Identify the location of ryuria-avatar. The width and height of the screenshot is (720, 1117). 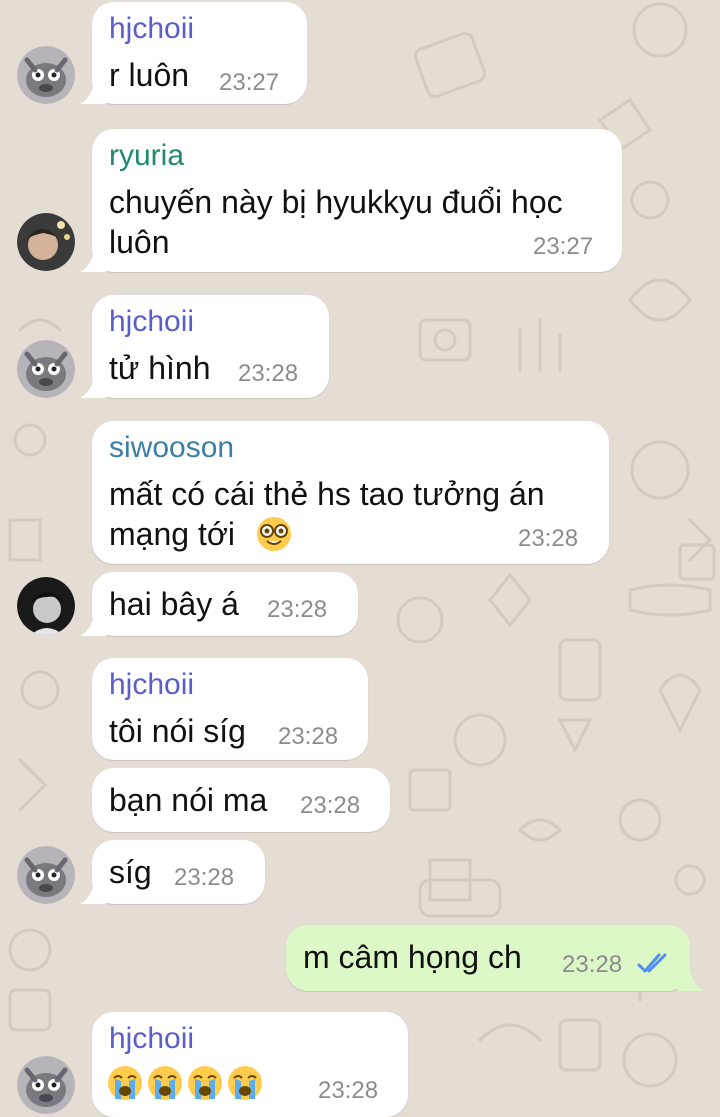
(46, 242).